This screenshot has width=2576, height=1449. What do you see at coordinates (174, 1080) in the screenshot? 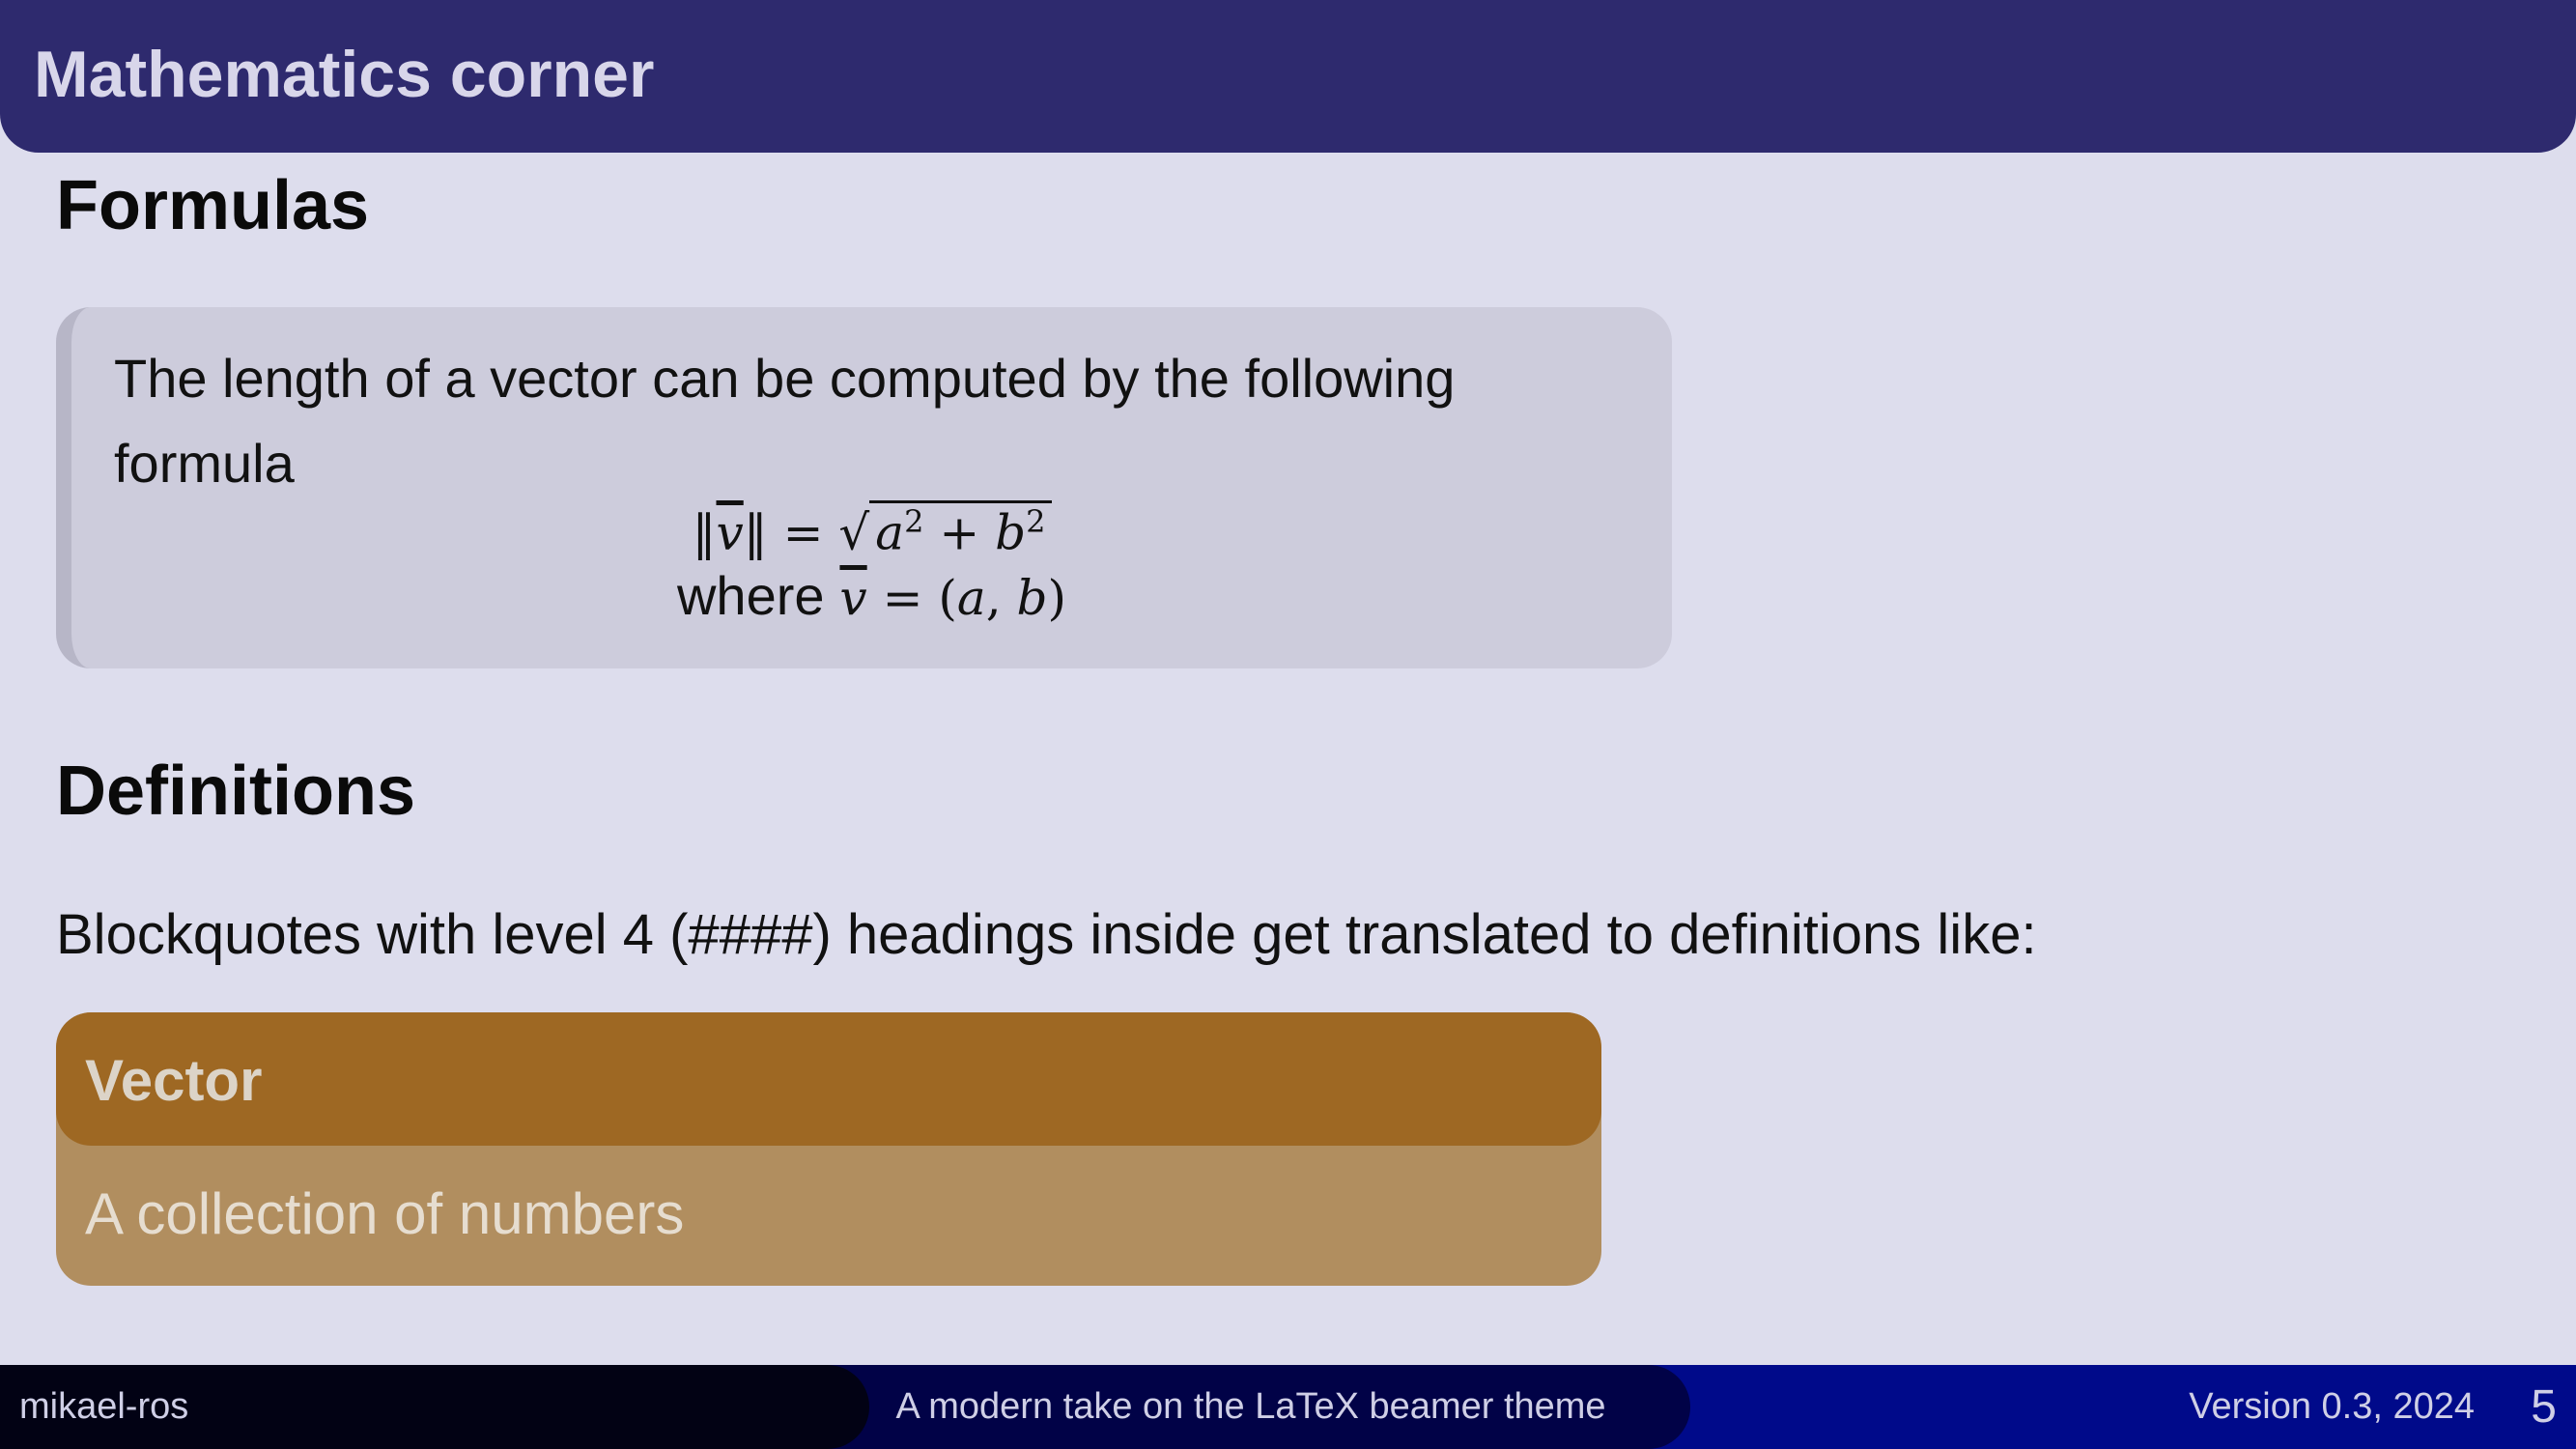
I see `definition-term: Vector` at bounding box center [174, 1080].